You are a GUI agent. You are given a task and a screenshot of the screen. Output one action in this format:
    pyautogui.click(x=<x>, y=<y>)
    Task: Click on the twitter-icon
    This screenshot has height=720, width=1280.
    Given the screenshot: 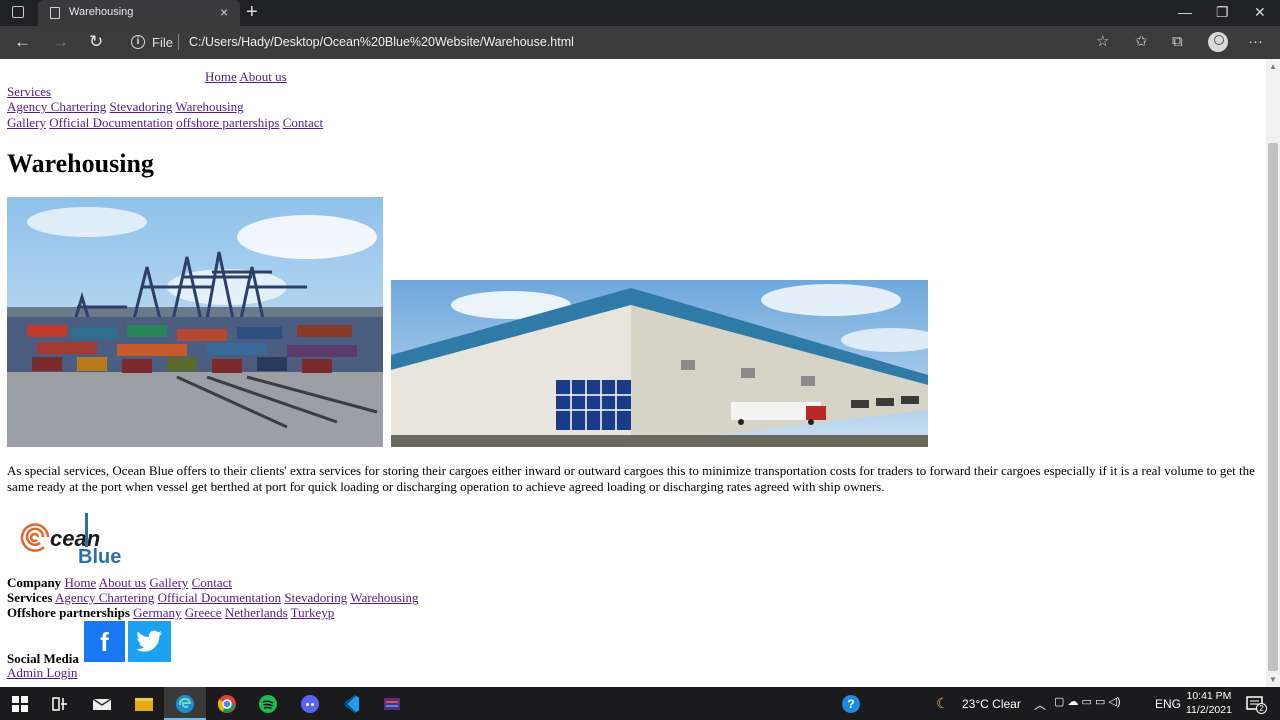 What is the action you would take?
    pyautogui.click(x=149, y=641)
    